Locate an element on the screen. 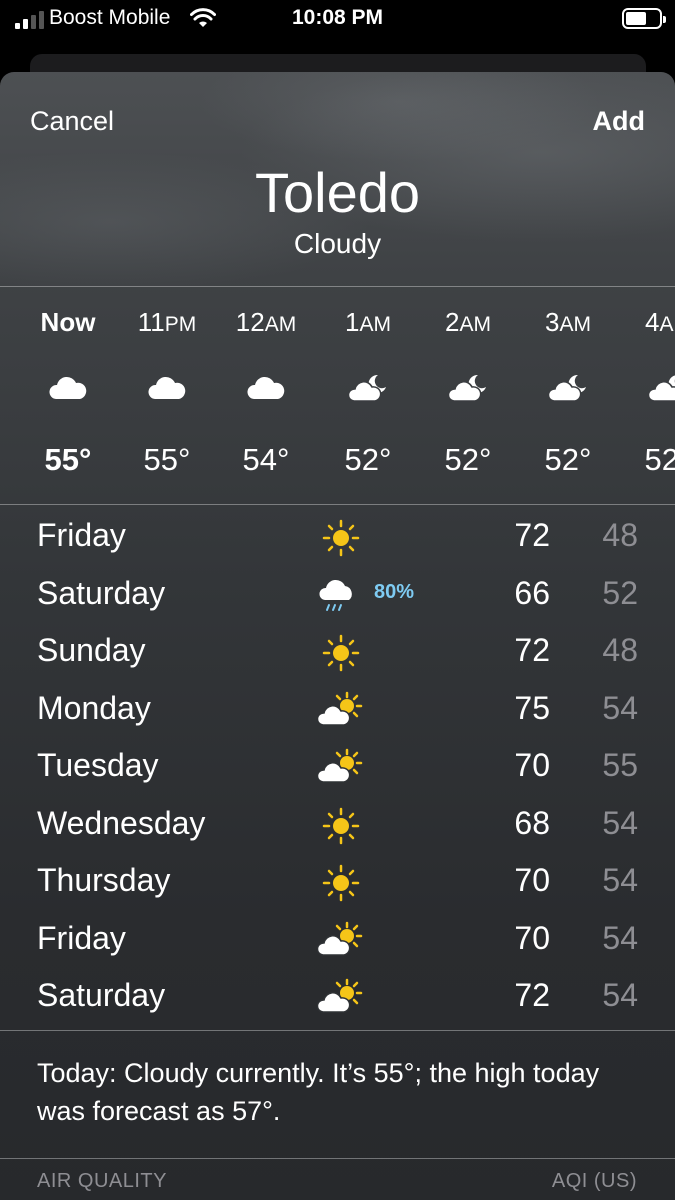 The image size is (675, 1200). daily-row: Friday 70 54 is located at coordinates (337, 940).